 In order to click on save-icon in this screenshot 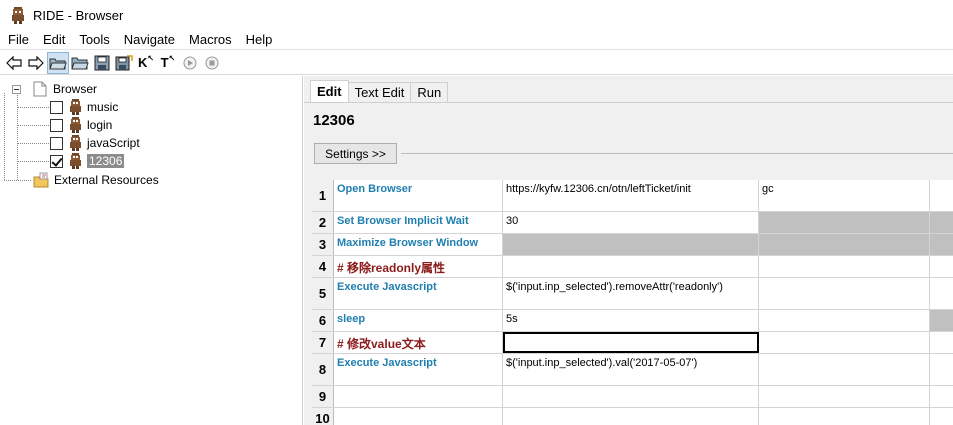, I will do `click(102, 63)`.